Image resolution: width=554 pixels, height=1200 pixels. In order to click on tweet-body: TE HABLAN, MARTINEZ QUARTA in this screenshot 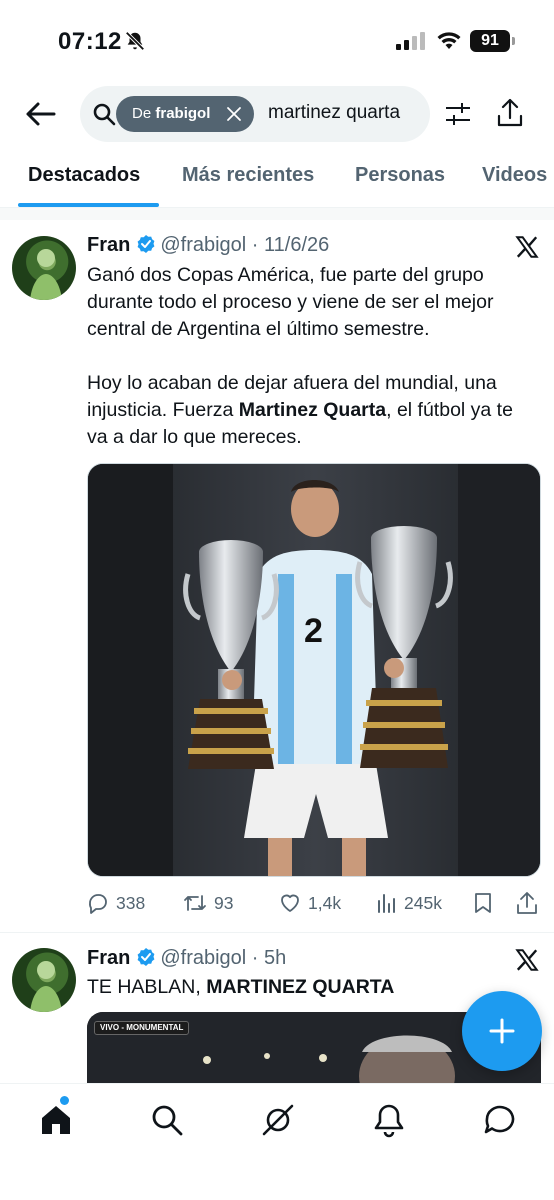, I will do `click(312, 987)`.